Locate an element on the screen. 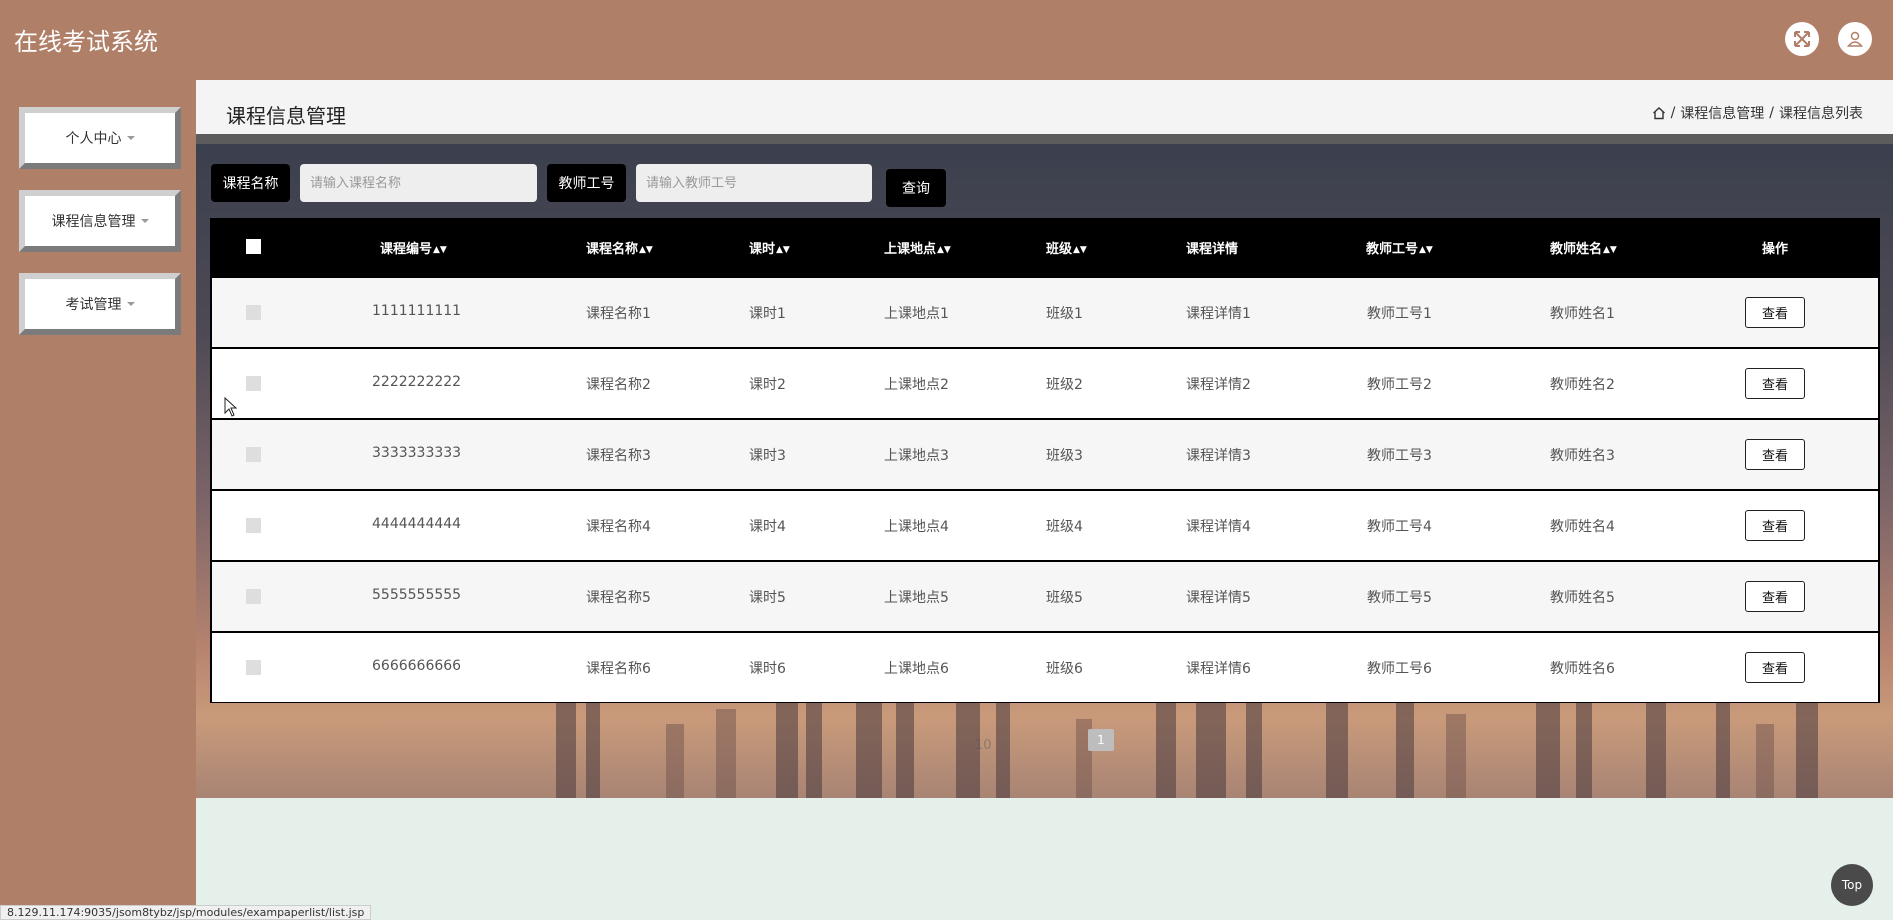  column-header-teacher-name: 教师姓名▲▼ is located at coordinates (1583, 247).